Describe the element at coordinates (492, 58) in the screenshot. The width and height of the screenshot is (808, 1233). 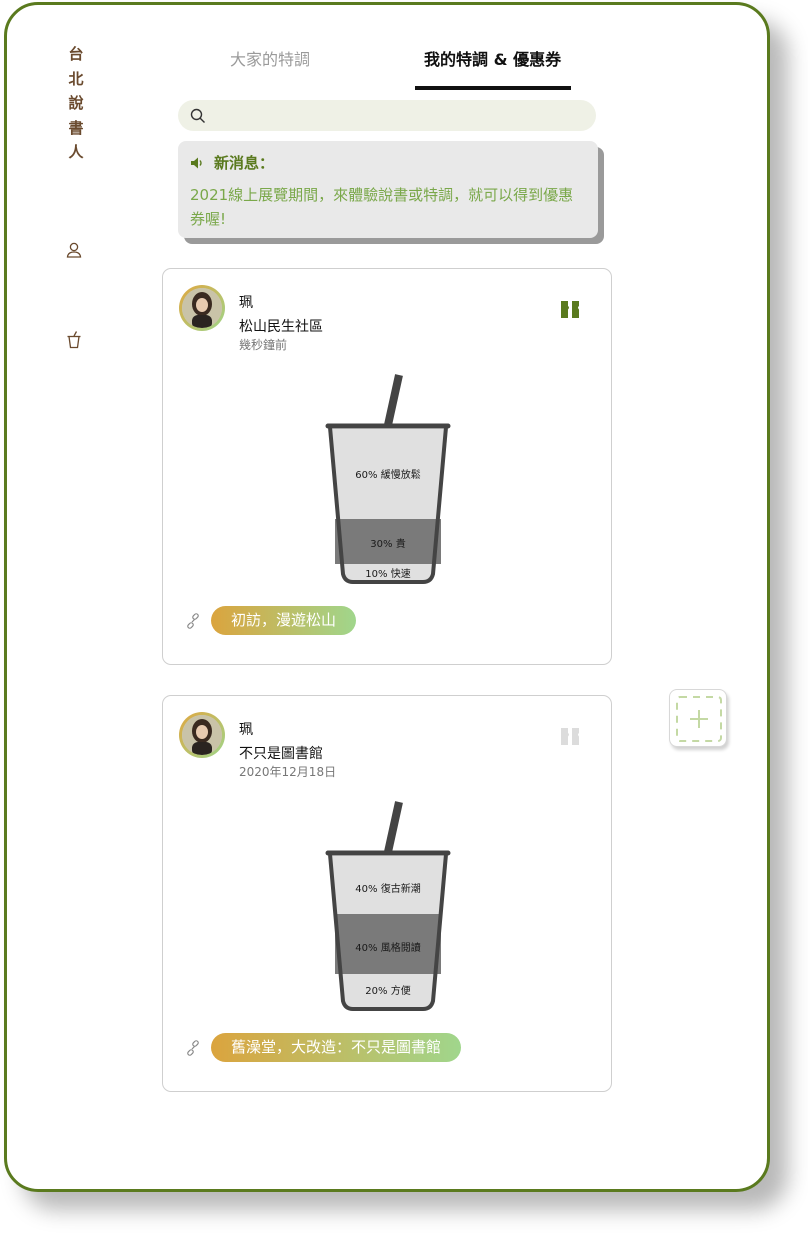
I see `tab-my-blends-coupons: 我的特調 & 優惠券` at that location.